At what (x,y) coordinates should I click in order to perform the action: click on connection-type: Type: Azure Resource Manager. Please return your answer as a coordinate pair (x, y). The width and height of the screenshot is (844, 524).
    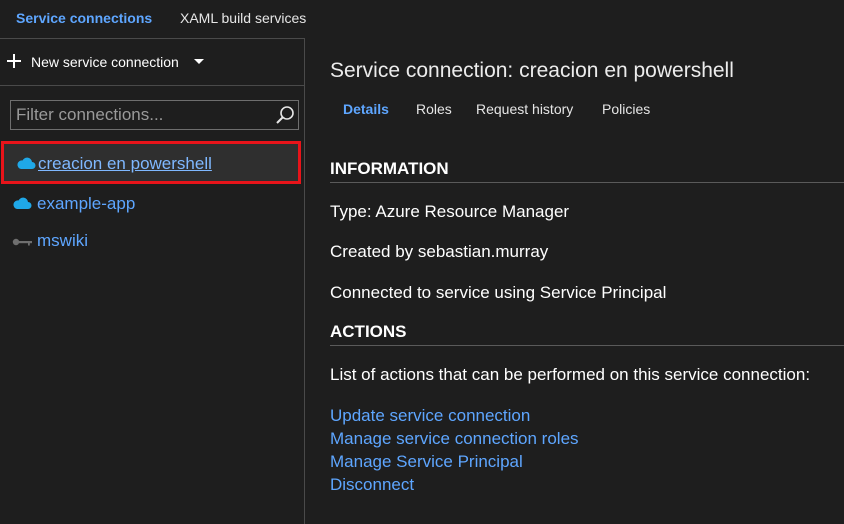
    Looking at the image, I should click on (450, 211).